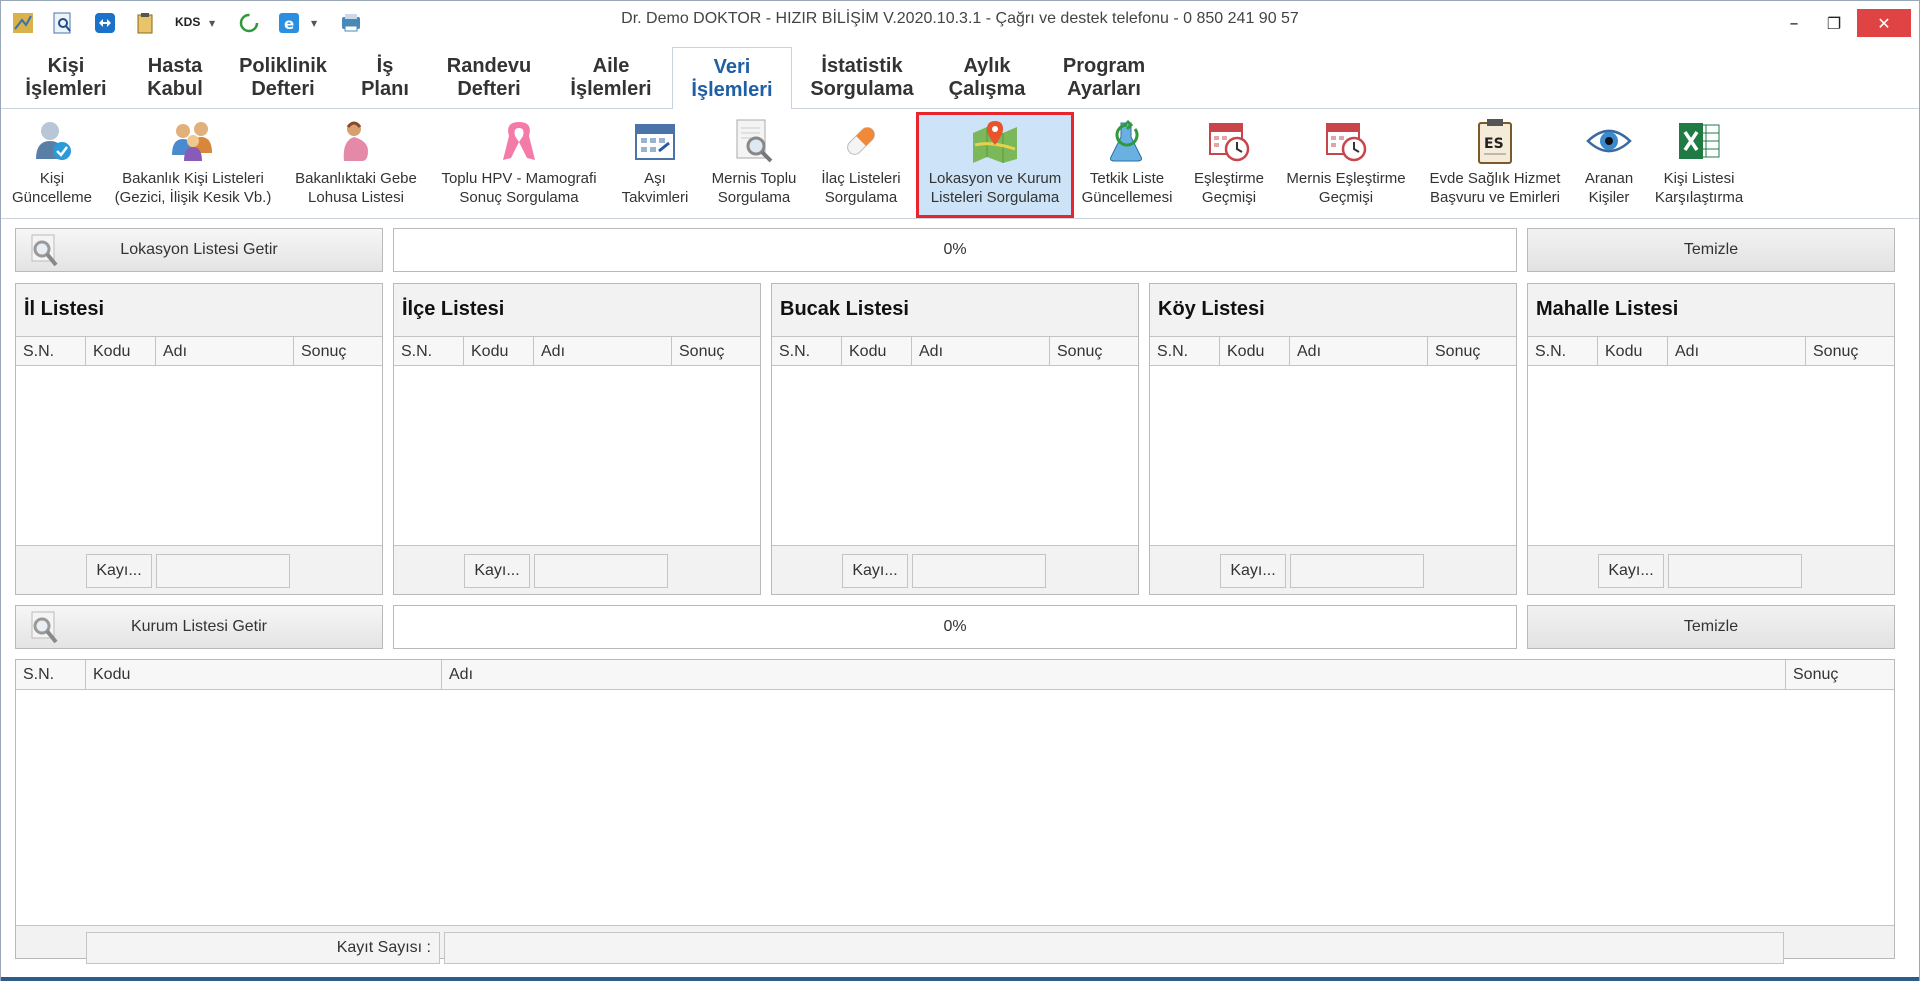 Image resolution: width=1920 pixels, height=981 pixels. I want to click on tab-poliklinik-defteri: Poliklinik Defteri, so click(283, 78).